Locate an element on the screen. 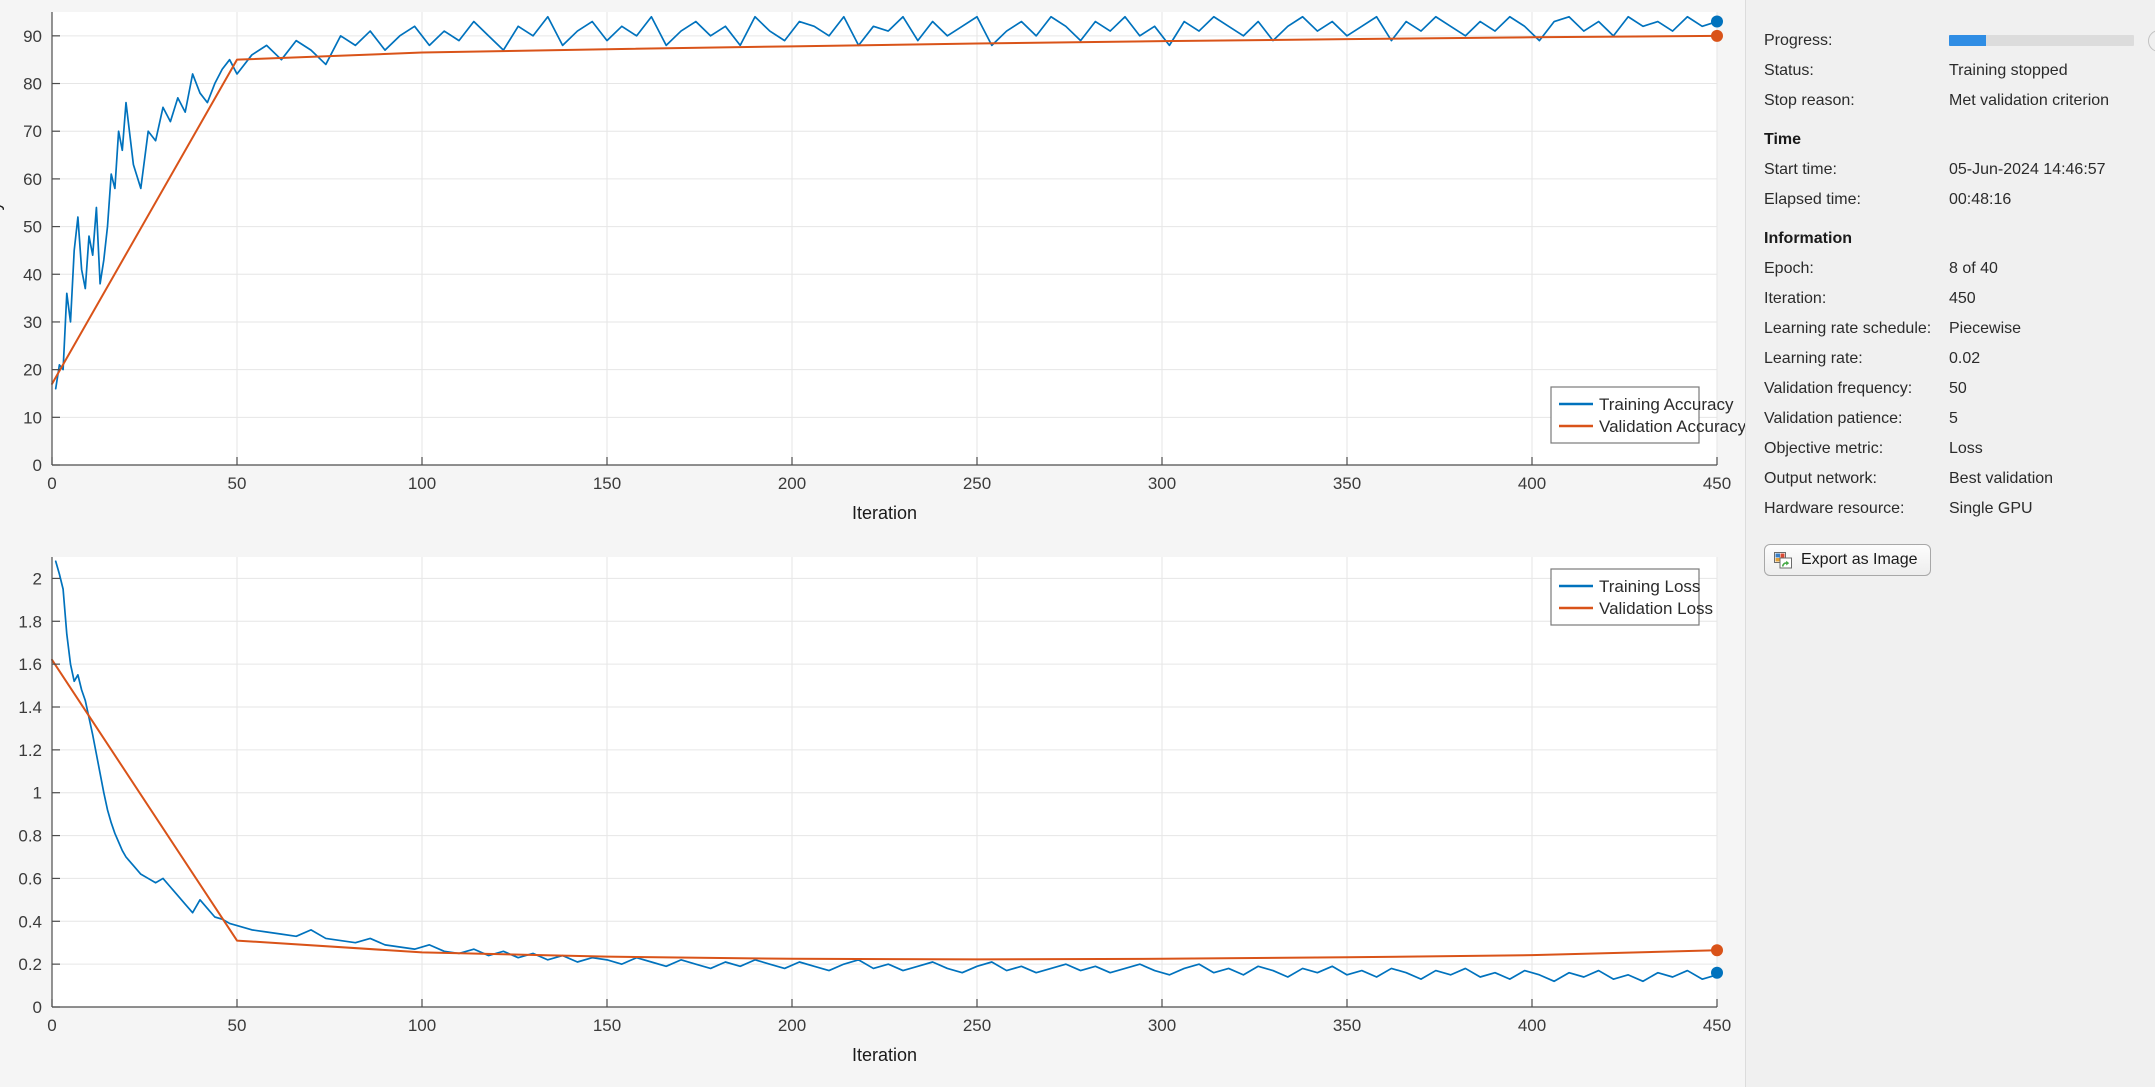 The width and height of the screenshot is (2155, 1087). information-label: Epoch: is located at coordinates (1789, 268).